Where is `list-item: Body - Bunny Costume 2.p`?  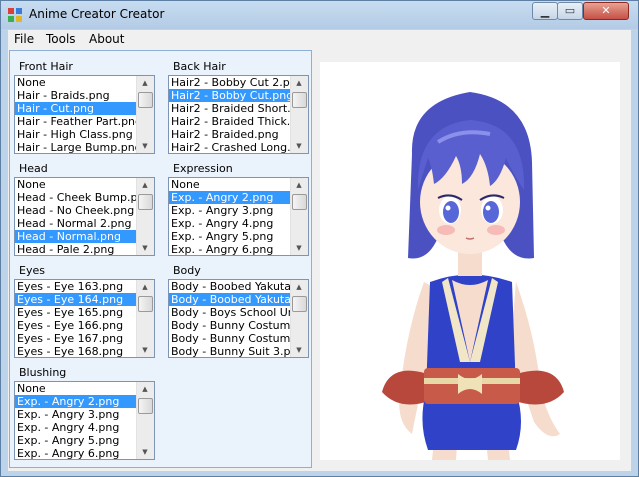 list-item: Body - Bunny Costume 2.p is located at coordinates (230, 325).